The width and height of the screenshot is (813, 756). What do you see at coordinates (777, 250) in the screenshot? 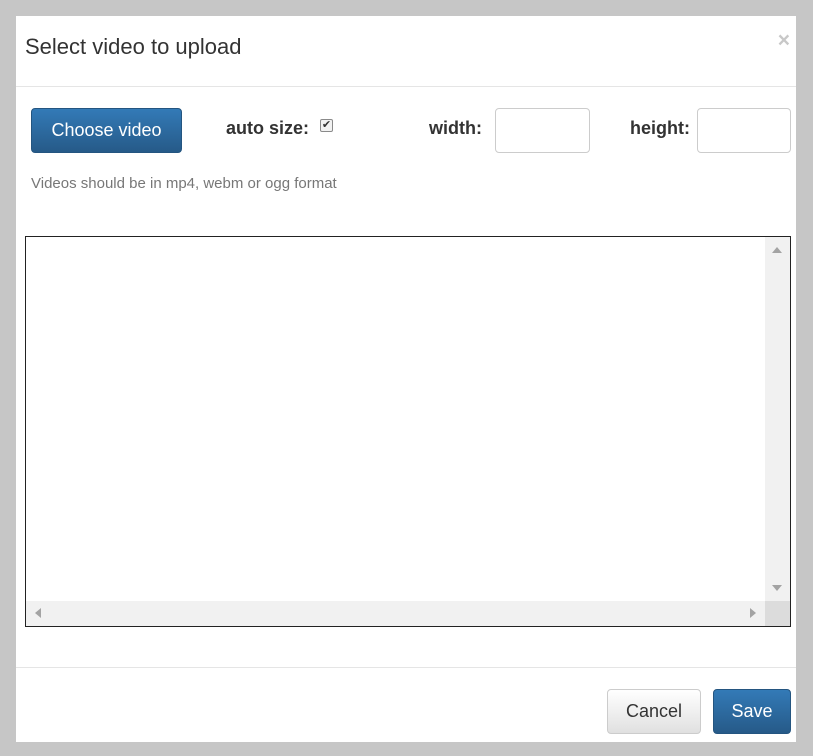
I see `scroll-up-icon` at bounding box center [777, 250].